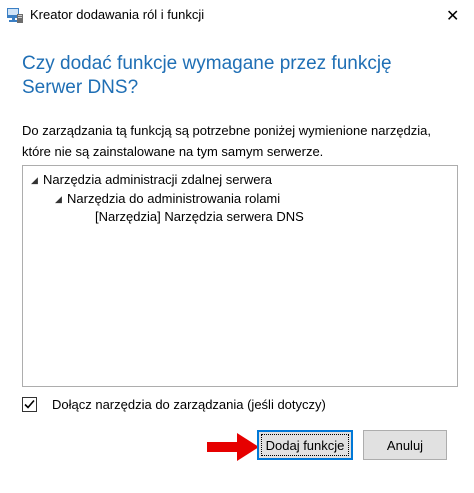  Describe the element at coordinates (174, 198) in the screenshot. I see `tree-item-label: Narzędzia do administrowania rolami` at that location.